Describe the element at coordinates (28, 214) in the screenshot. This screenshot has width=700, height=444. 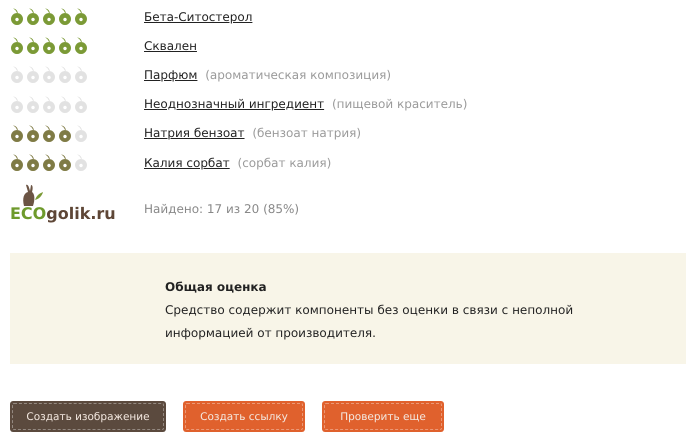
I see `logo-eco-text: ECO` at that location.